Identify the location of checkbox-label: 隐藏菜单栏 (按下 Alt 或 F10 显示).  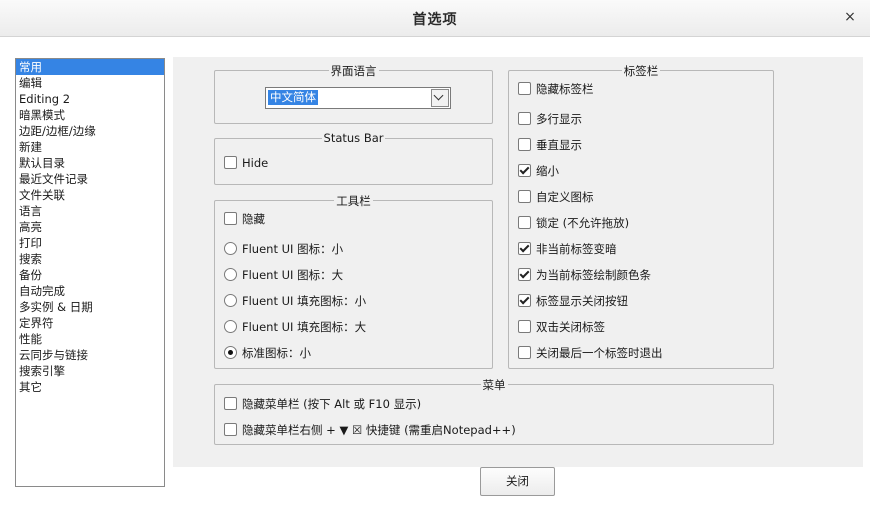
(332, 404).